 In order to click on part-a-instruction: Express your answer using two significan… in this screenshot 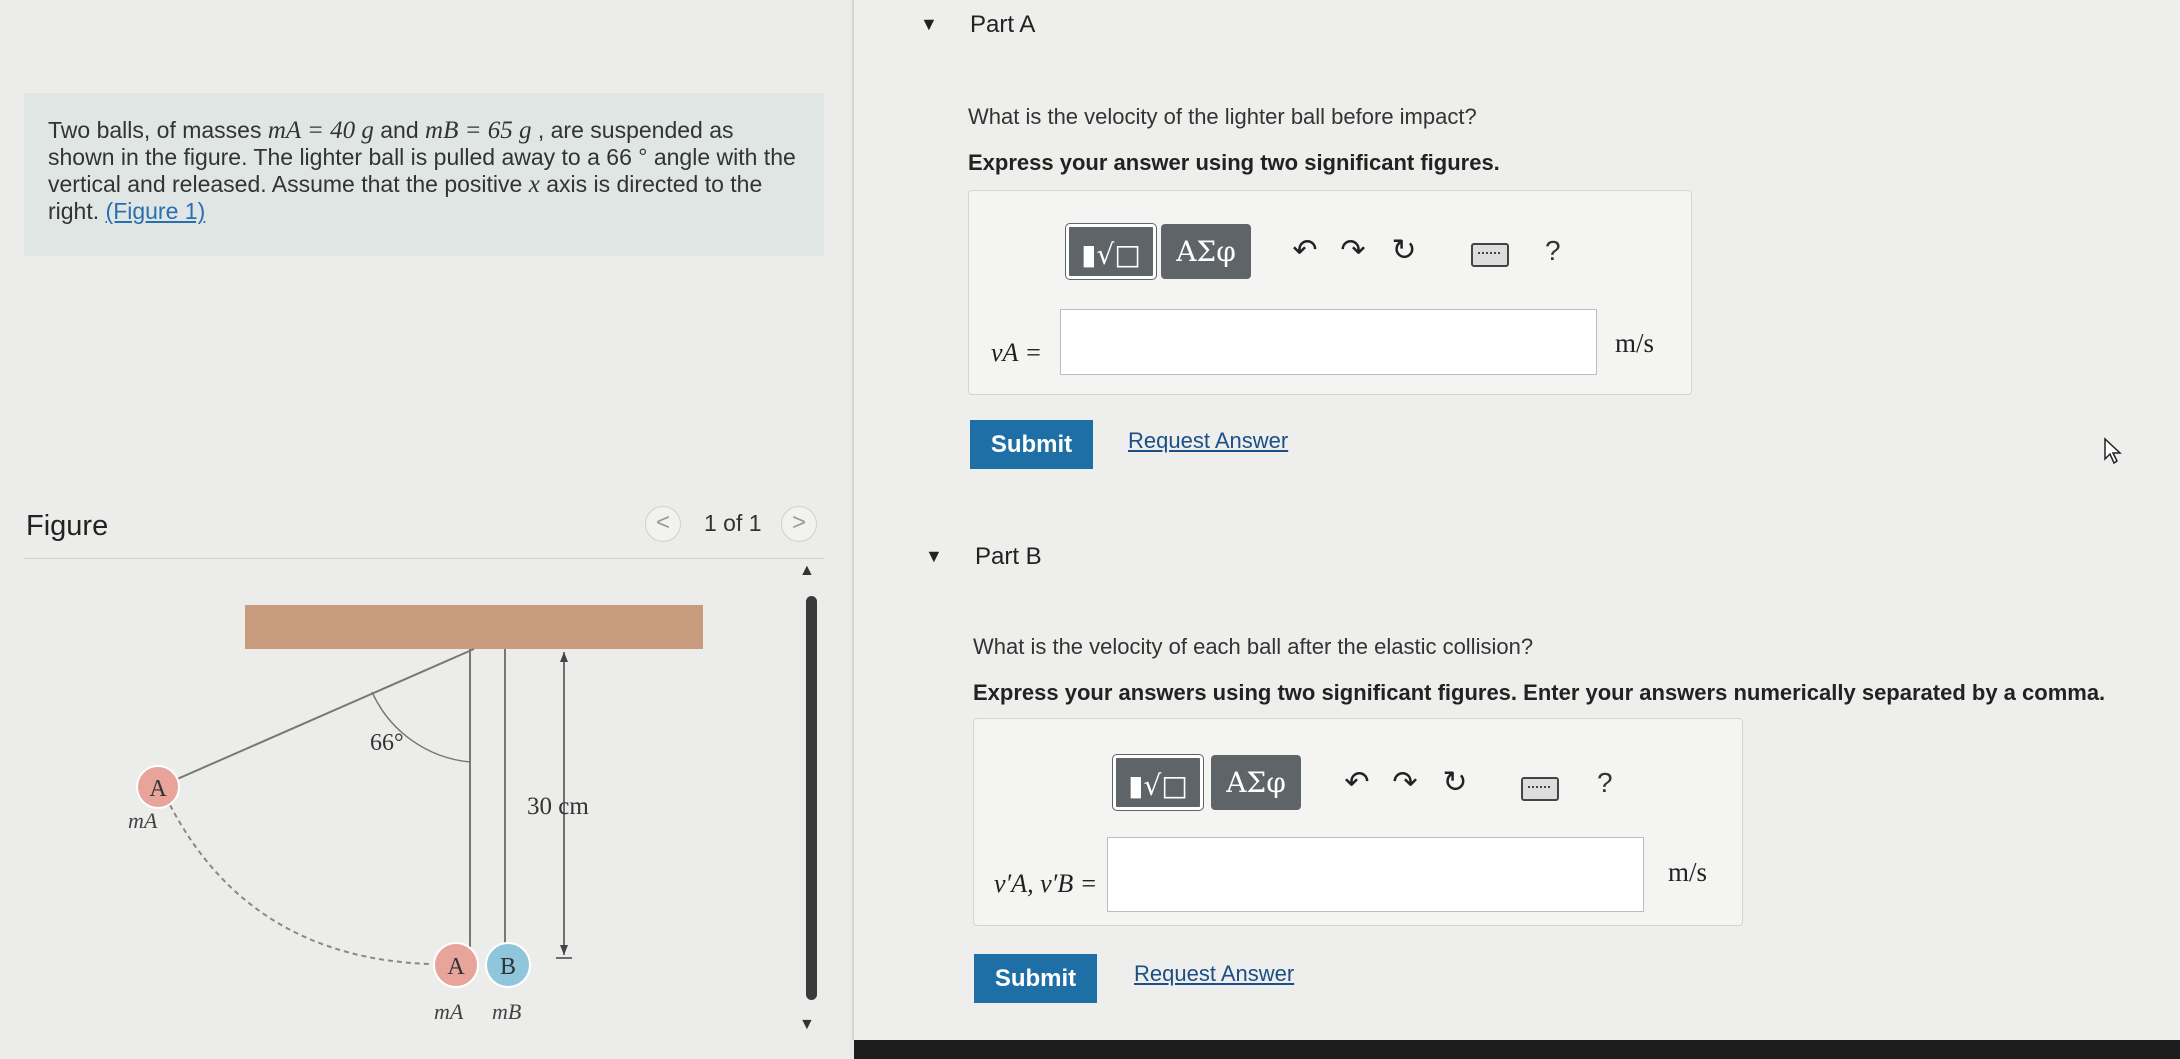, I will do `click(1234, 162)`.